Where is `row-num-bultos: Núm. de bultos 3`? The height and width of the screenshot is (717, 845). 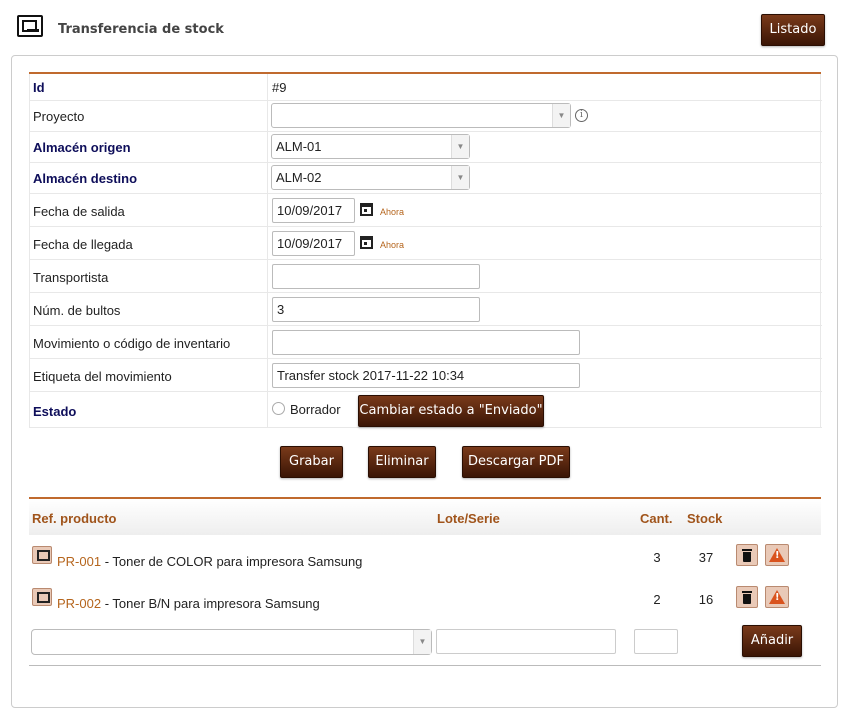
row-num-bultos: Núm. de bultos 3 is located at coordinates (426, 309).